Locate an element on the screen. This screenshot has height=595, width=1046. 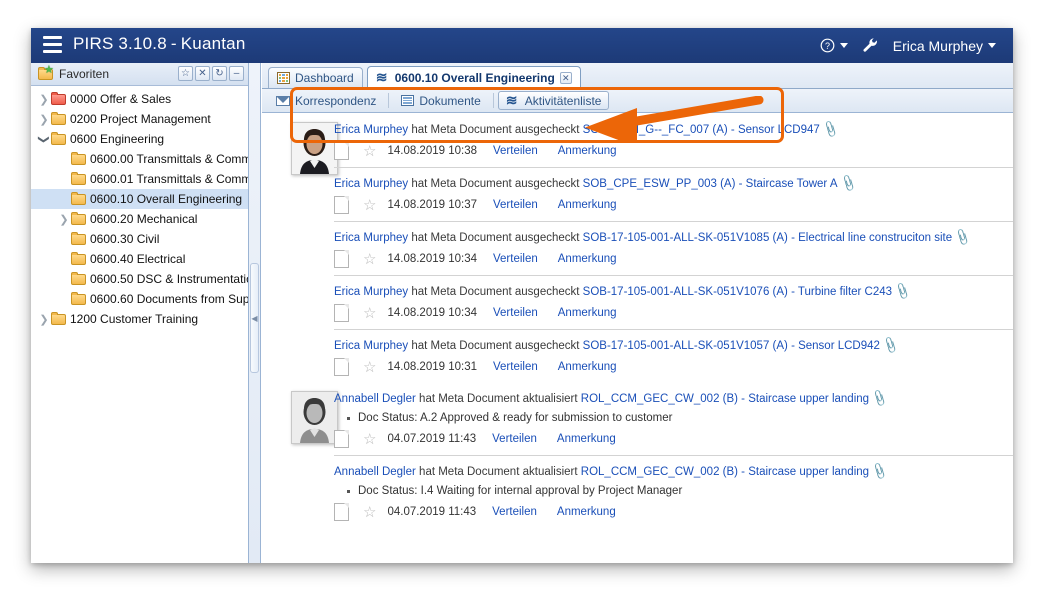
sidebar-tree-item-label: 0200 Project Management is located at coordinates (140, 119).